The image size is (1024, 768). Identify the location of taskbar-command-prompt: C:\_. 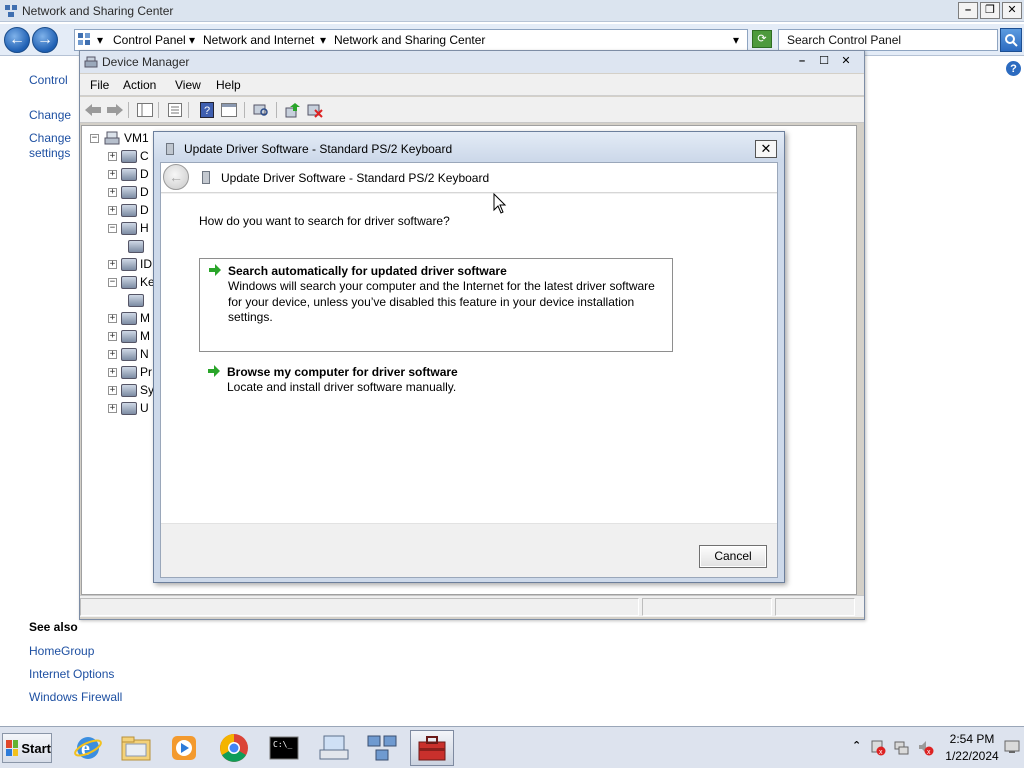
(284, 748).